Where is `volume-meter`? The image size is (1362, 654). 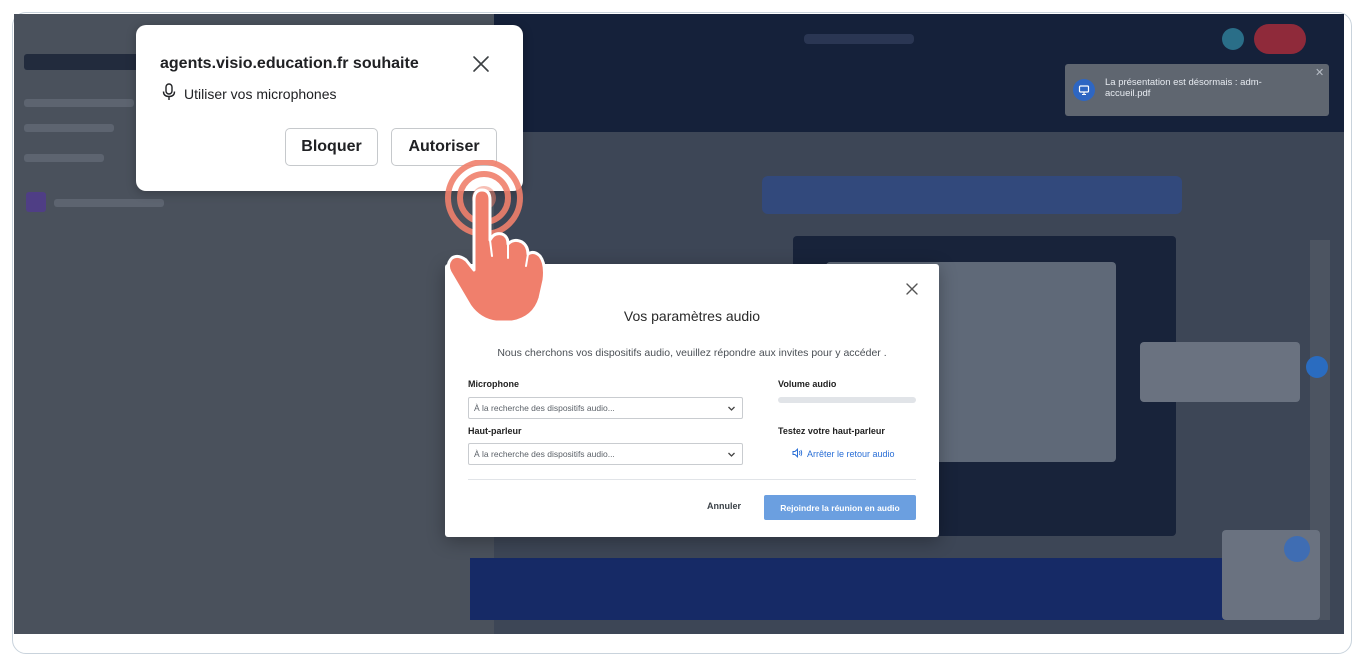 volume-meter is located at coordinates (847, 400).